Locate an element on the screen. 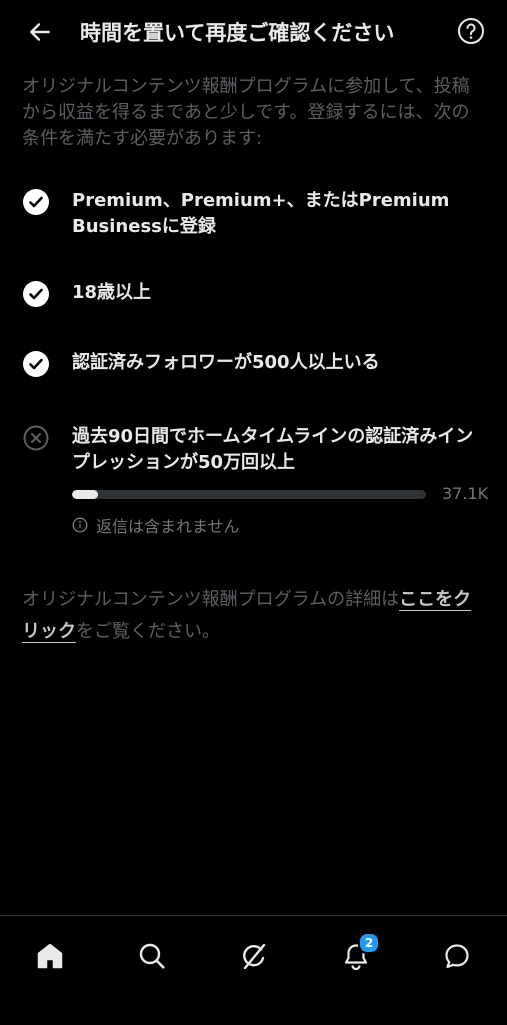 This screenshot has height=1025, width=507. bottom-nav: 2 is located at coordinates (253, 970).